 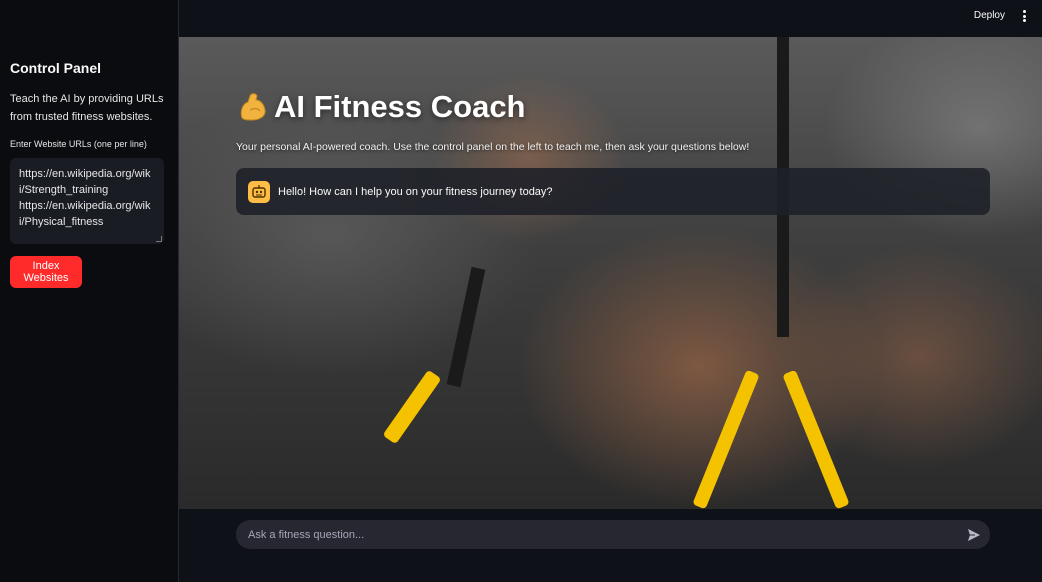 I want to click on chat-input-bar, so click(x=610, y=545).